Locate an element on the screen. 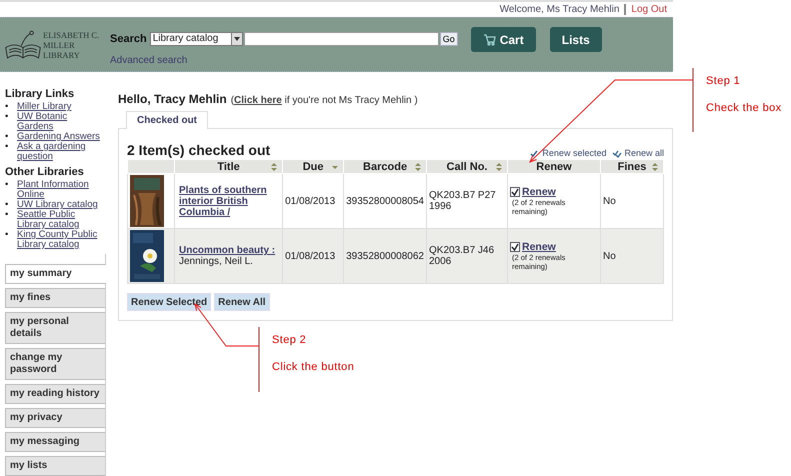  sidebar-nav-item: my messaging is located at coordinates (55, 442).